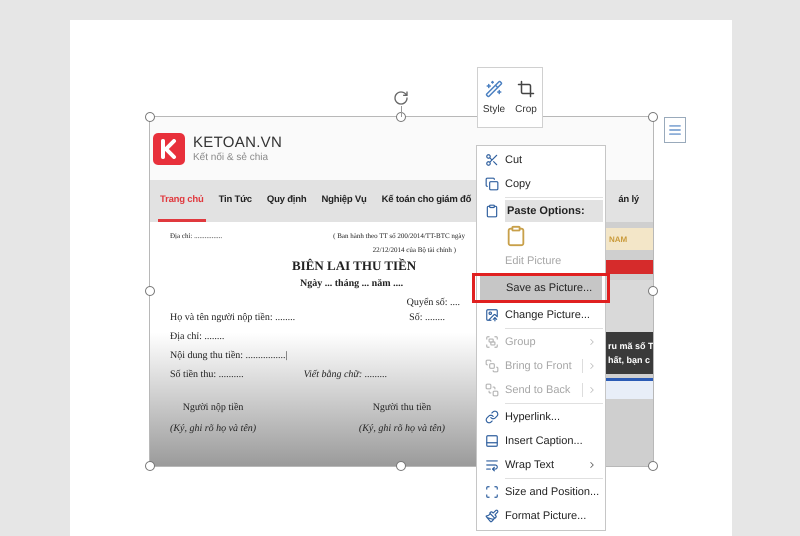 The image size is (800, 536). What do you see at coordinates (229, 355) in the screenshot?
I see `doc-text: Nội dung thu tiền: ................|` at bounding box center [229, 355].